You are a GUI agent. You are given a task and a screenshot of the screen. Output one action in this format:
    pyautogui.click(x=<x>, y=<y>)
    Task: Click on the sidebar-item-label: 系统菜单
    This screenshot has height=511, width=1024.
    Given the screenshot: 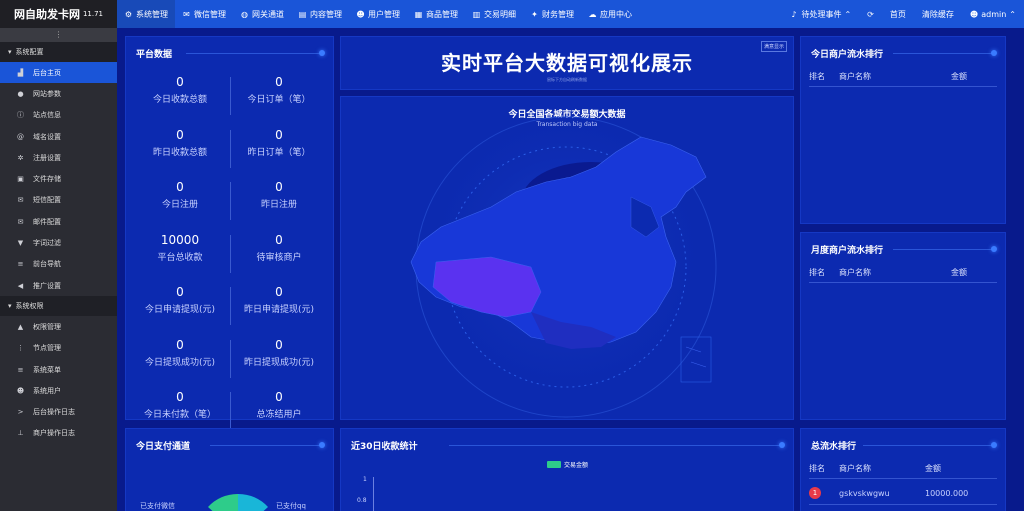 What is the action you would take?
    pyautogui.click(x=47, y=369)
    